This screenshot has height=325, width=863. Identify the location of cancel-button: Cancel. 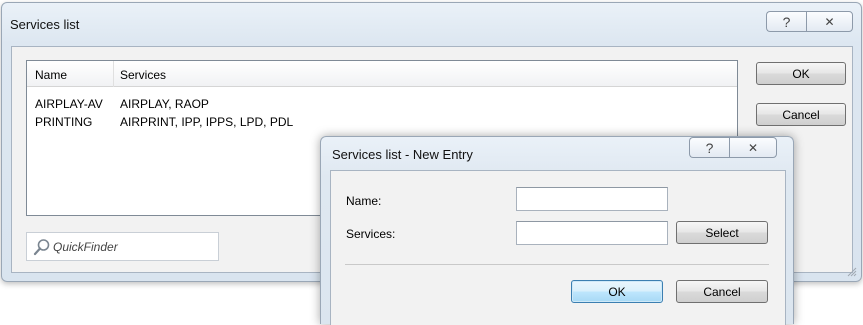
(801, 114).